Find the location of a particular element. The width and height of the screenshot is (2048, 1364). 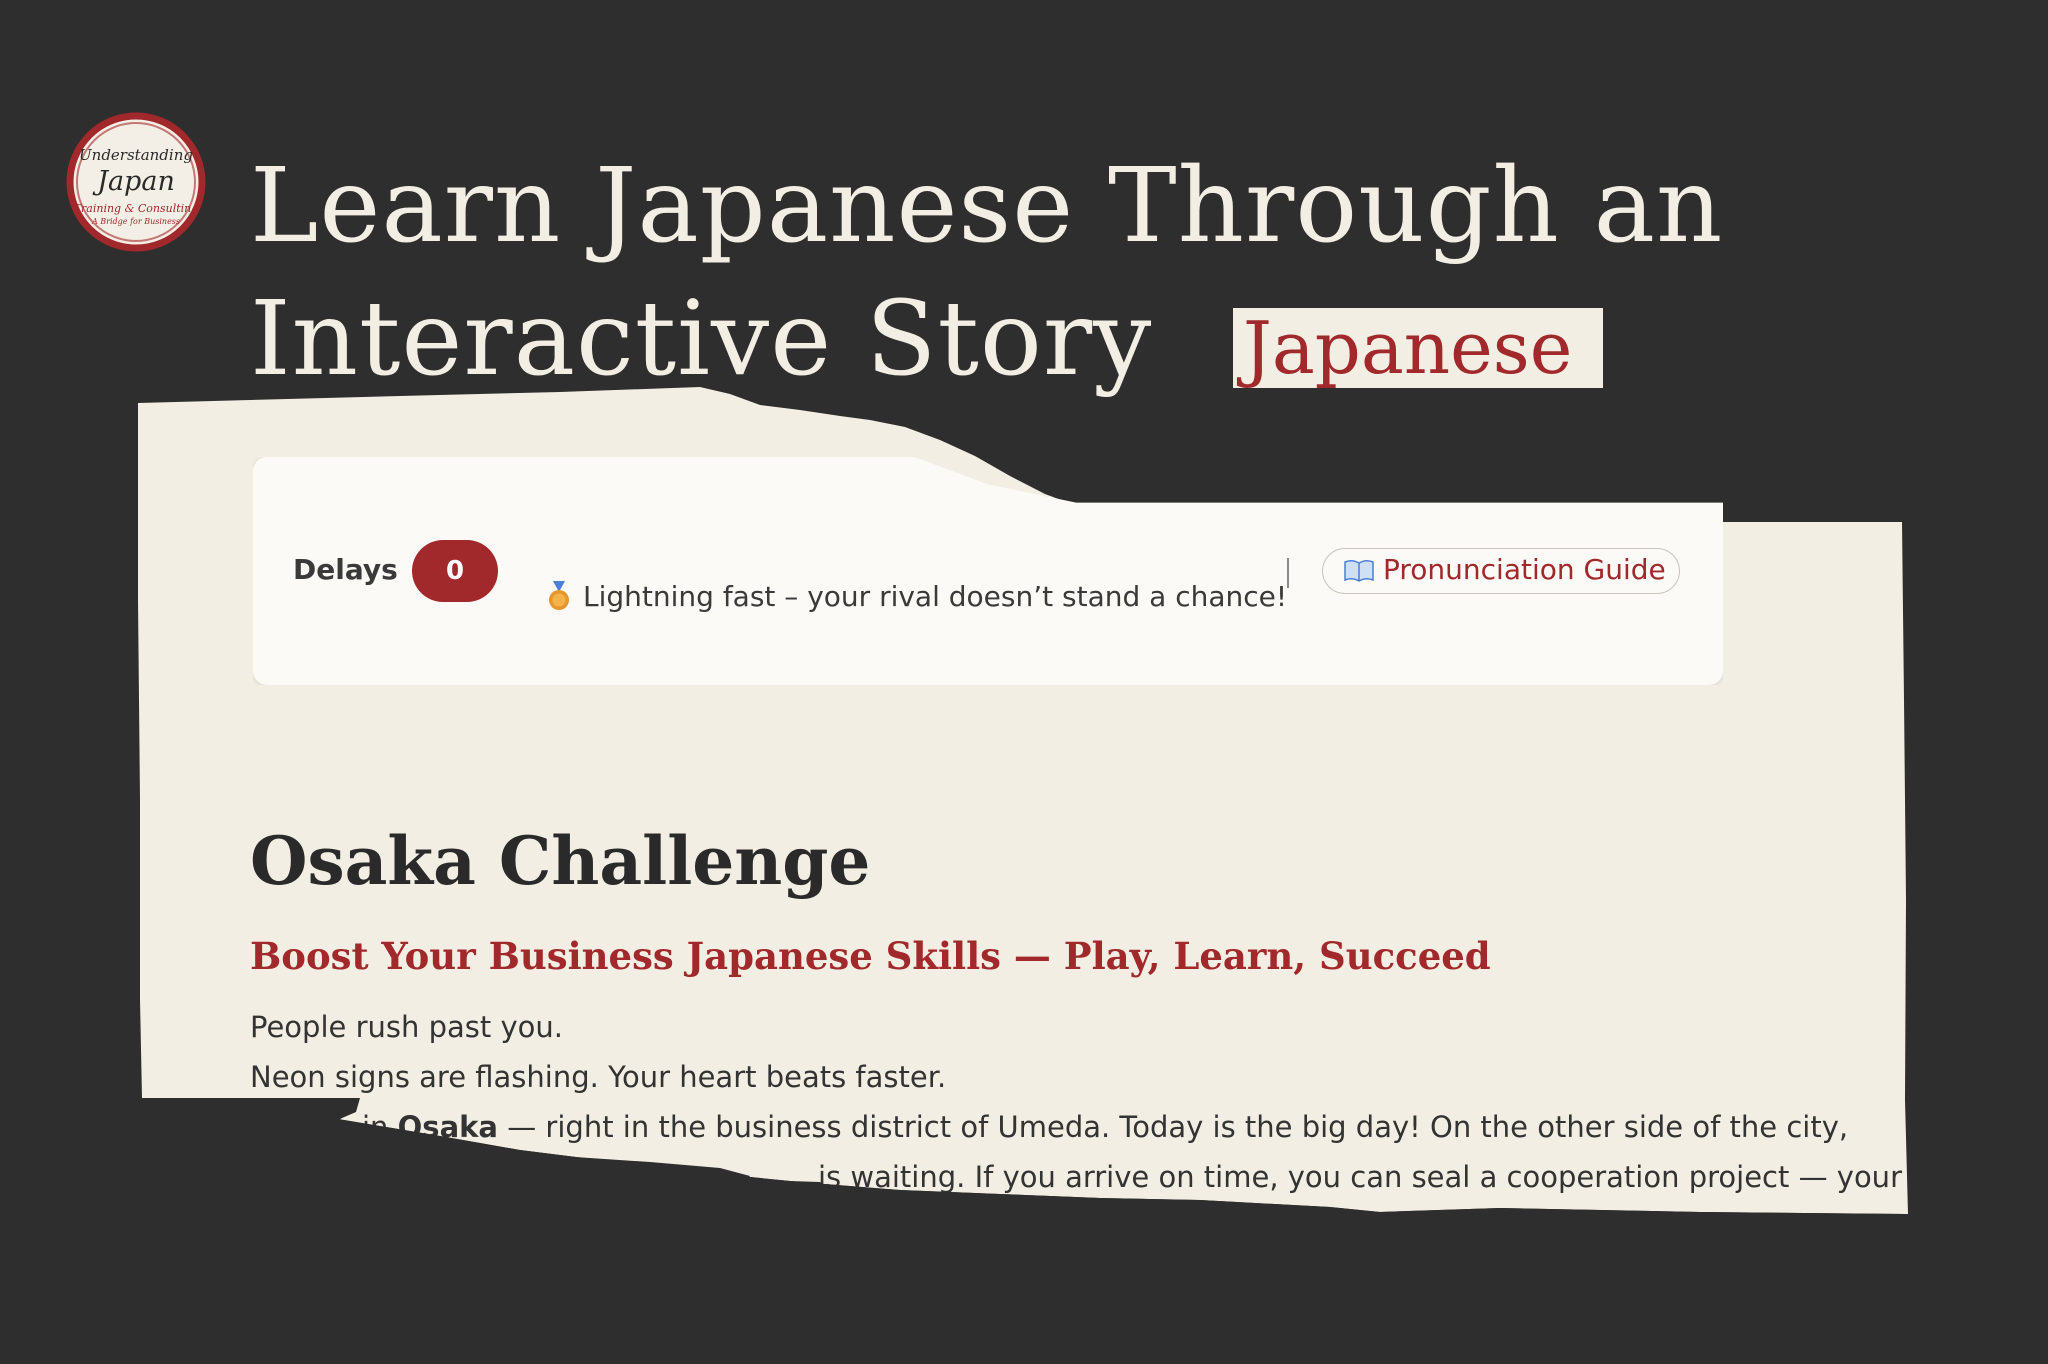

story-line-3-pre: in is located at coordinates (380, 1127).